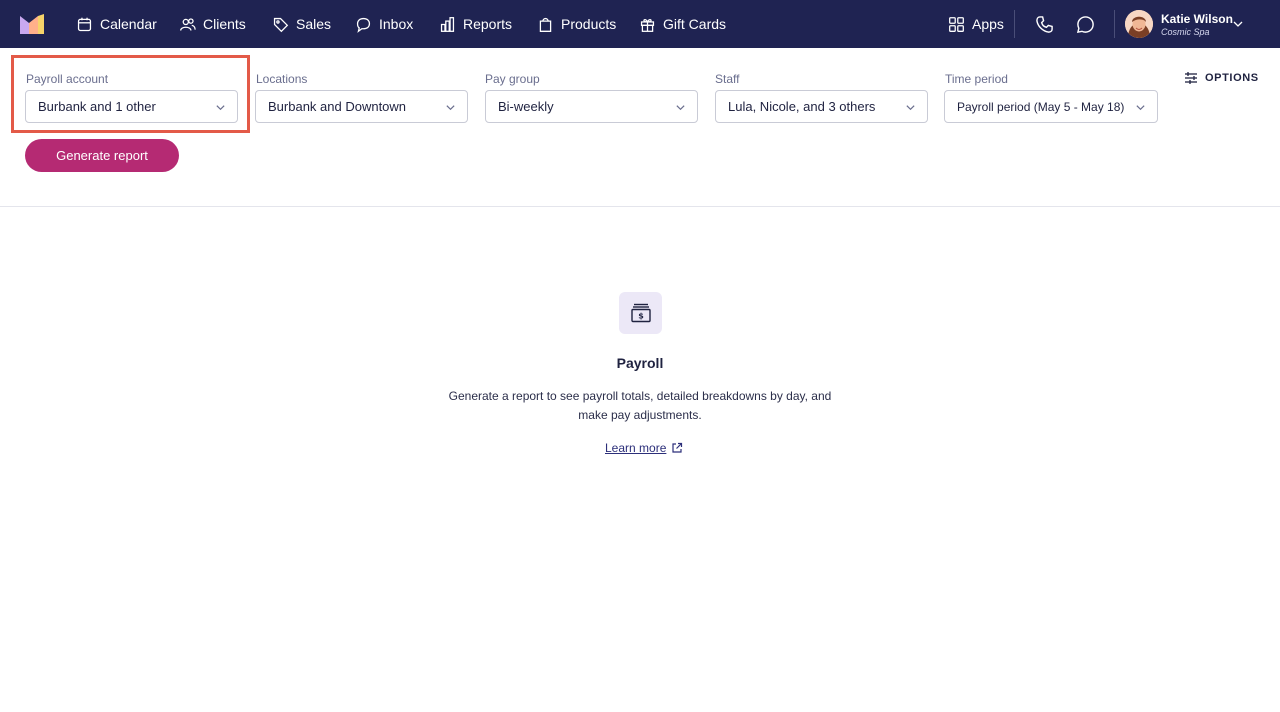  I want to click on generate-report-button: Generate report, so click(102, 155).